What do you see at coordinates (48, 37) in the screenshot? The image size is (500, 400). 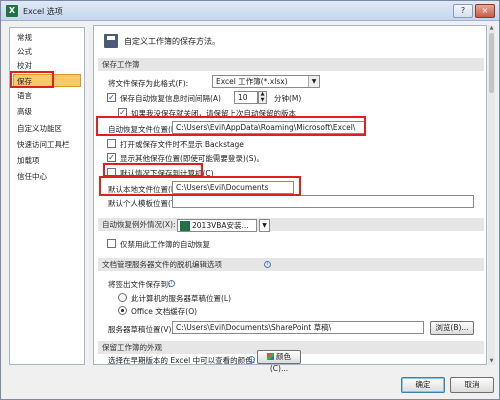 I see `sidebar-item-general: 常规` at bounding box center [48, 37].